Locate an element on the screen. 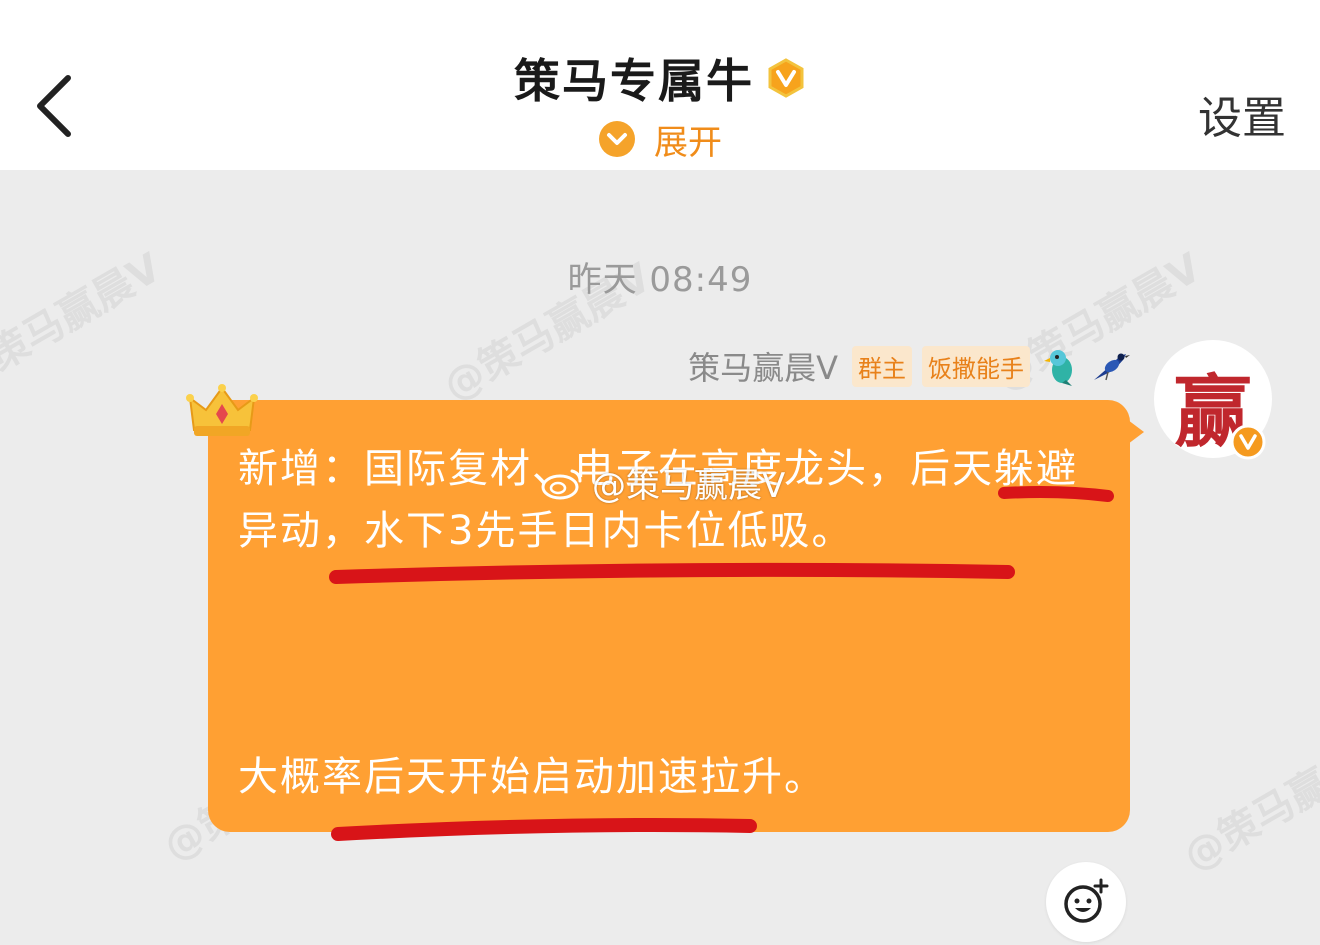  weibo-logo-icon is located at coordinates (561, 484).